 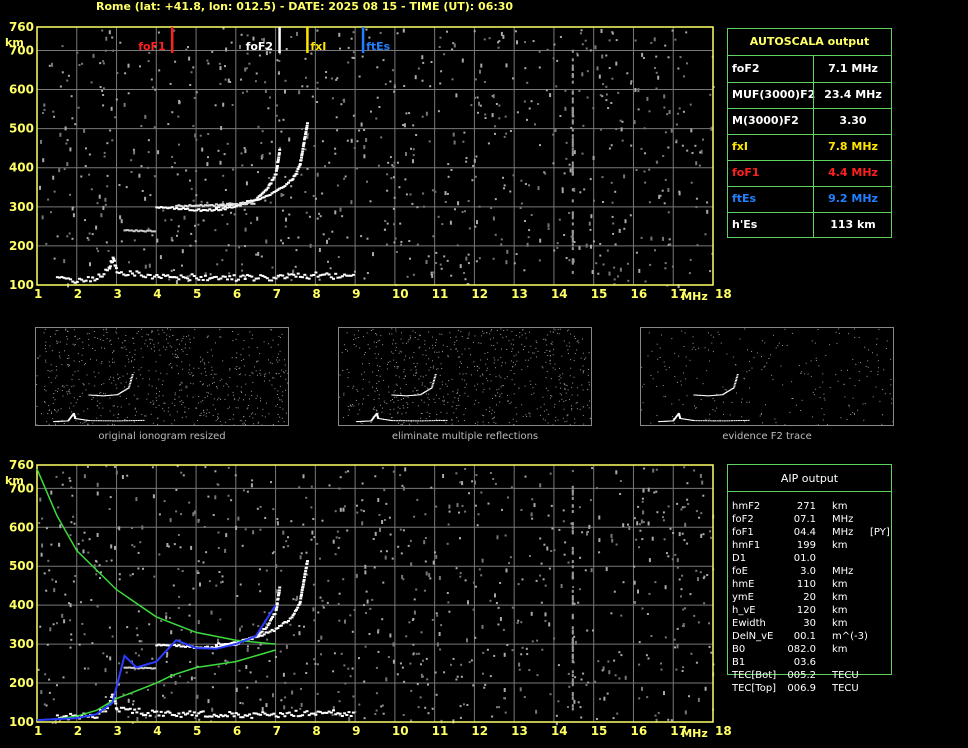 What do you see at coordinates (205, 640) in the screenshot?
I see `ionogram-traces` at bounding box center [205, 640].